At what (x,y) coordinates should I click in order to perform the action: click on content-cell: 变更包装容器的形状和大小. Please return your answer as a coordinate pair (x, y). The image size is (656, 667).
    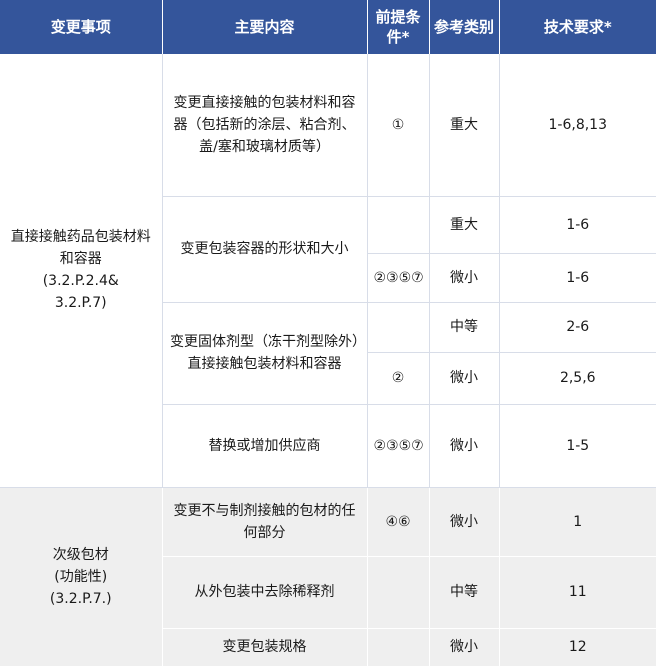
    Looking at the image, I should click on (265, 249).